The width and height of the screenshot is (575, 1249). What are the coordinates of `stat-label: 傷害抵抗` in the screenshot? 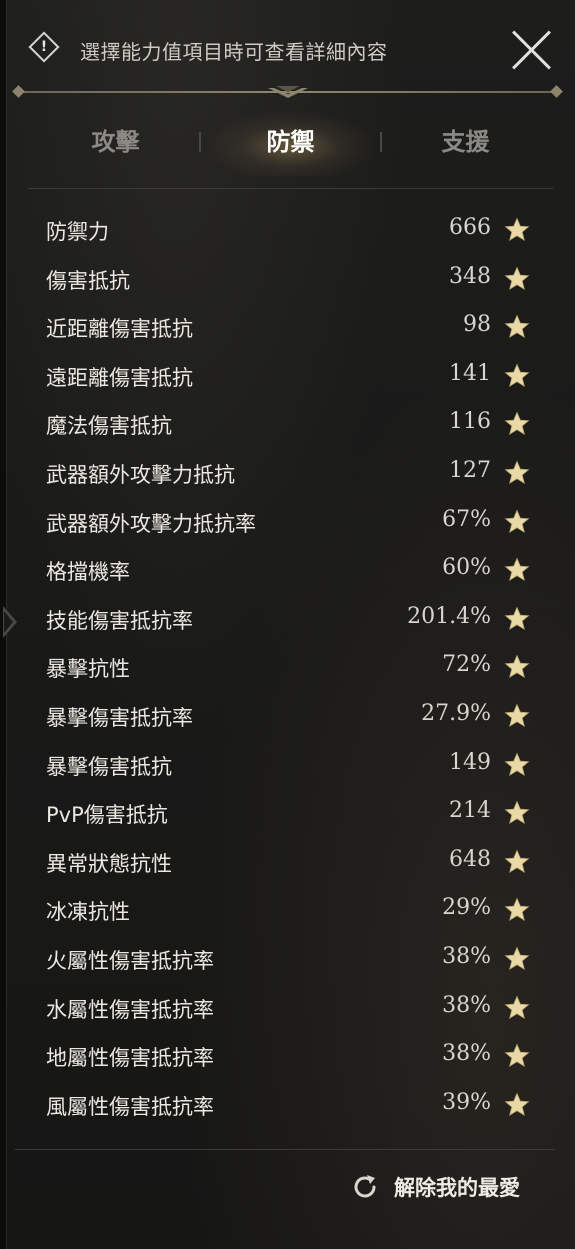 It's located at (88, 280).